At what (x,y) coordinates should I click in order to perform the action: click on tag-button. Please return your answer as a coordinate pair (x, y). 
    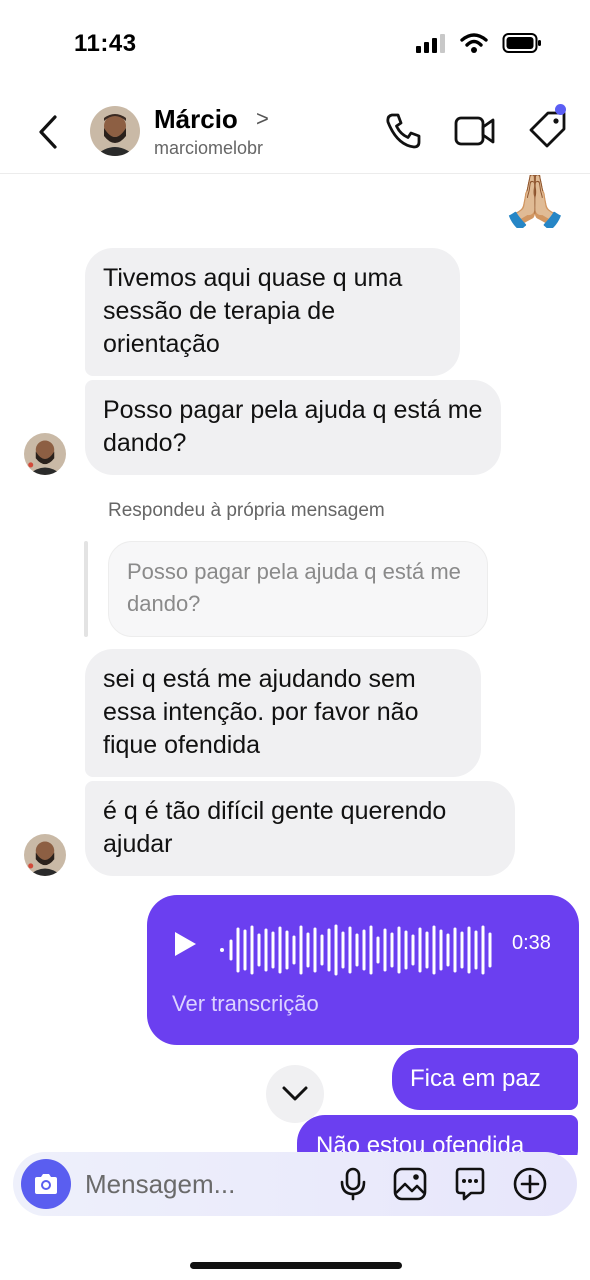
    Looking at the image, I should click on (548, 127).